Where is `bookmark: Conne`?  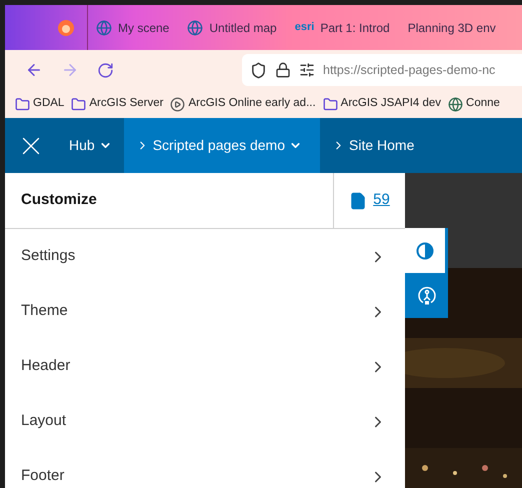 bookmark: Conne is located at coordinates (474, 104).